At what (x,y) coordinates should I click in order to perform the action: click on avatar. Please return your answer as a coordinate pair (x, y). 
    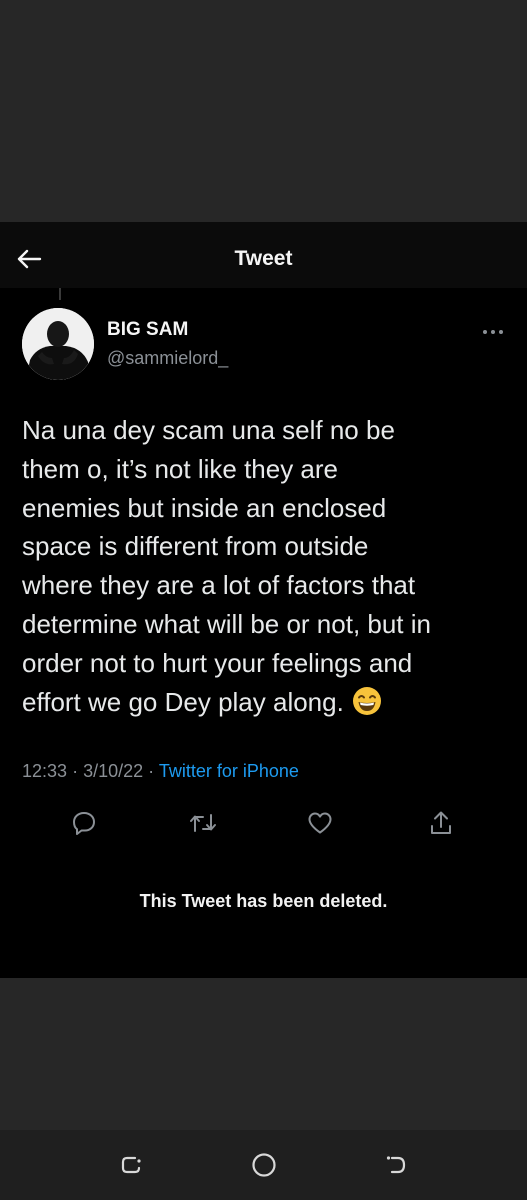
    Looking at the image, I should click on (58, 344).